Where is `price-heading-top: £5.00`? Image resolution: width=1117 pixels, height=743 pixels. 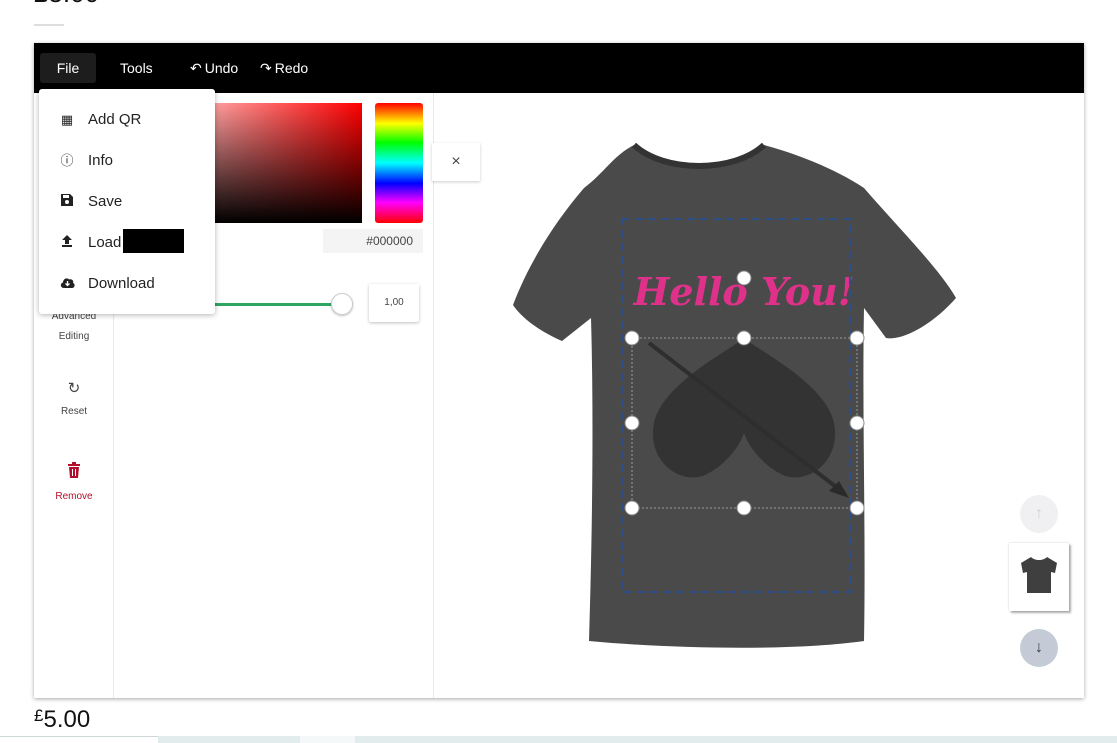 price-heading-top: £5.00 is located at coordinates (66, 4).